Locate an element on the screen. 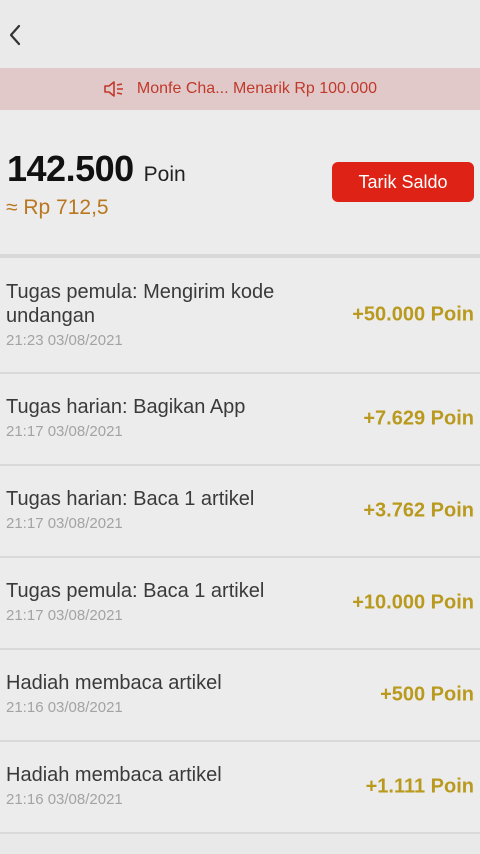 The image size is (480, 854). transaction-title: Tugas harian: Baca 1 artikel is located at coordinates (130, 499).